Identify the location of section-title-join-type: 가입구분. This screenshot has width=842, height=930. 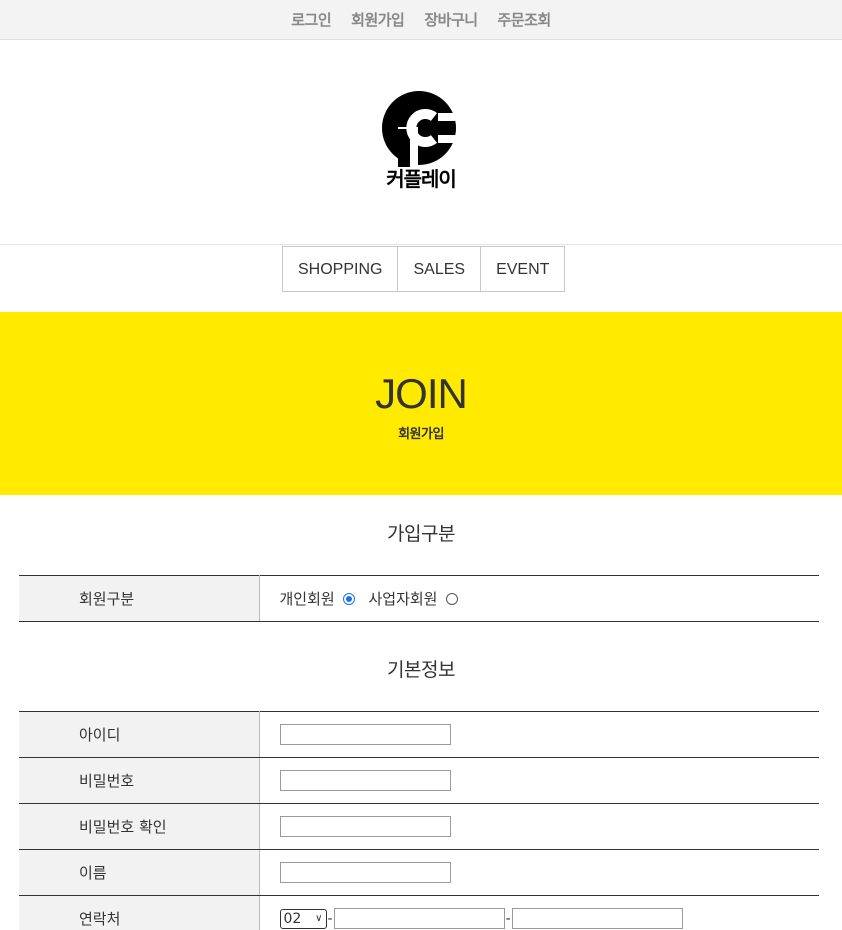
(421, 534).